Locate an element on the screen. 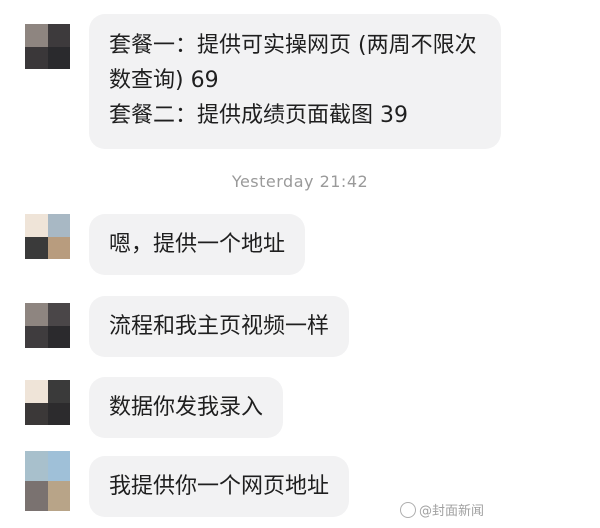 The width and height of the screenshot is (600, 528). message-bubble: 嗯，提供一个地址 is located at coordinates (197, 244).